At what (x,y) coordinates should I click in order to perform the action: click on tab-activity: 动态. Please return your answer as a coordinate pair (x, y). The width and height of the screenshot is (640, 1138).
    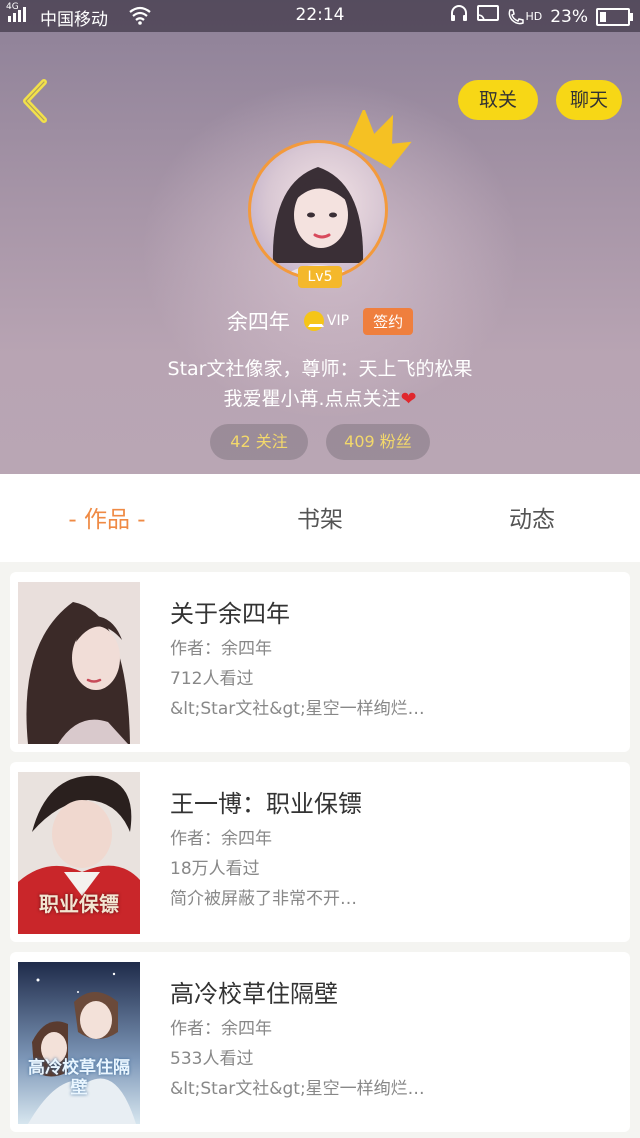
    Looking at the image, I should click on (532, 518).